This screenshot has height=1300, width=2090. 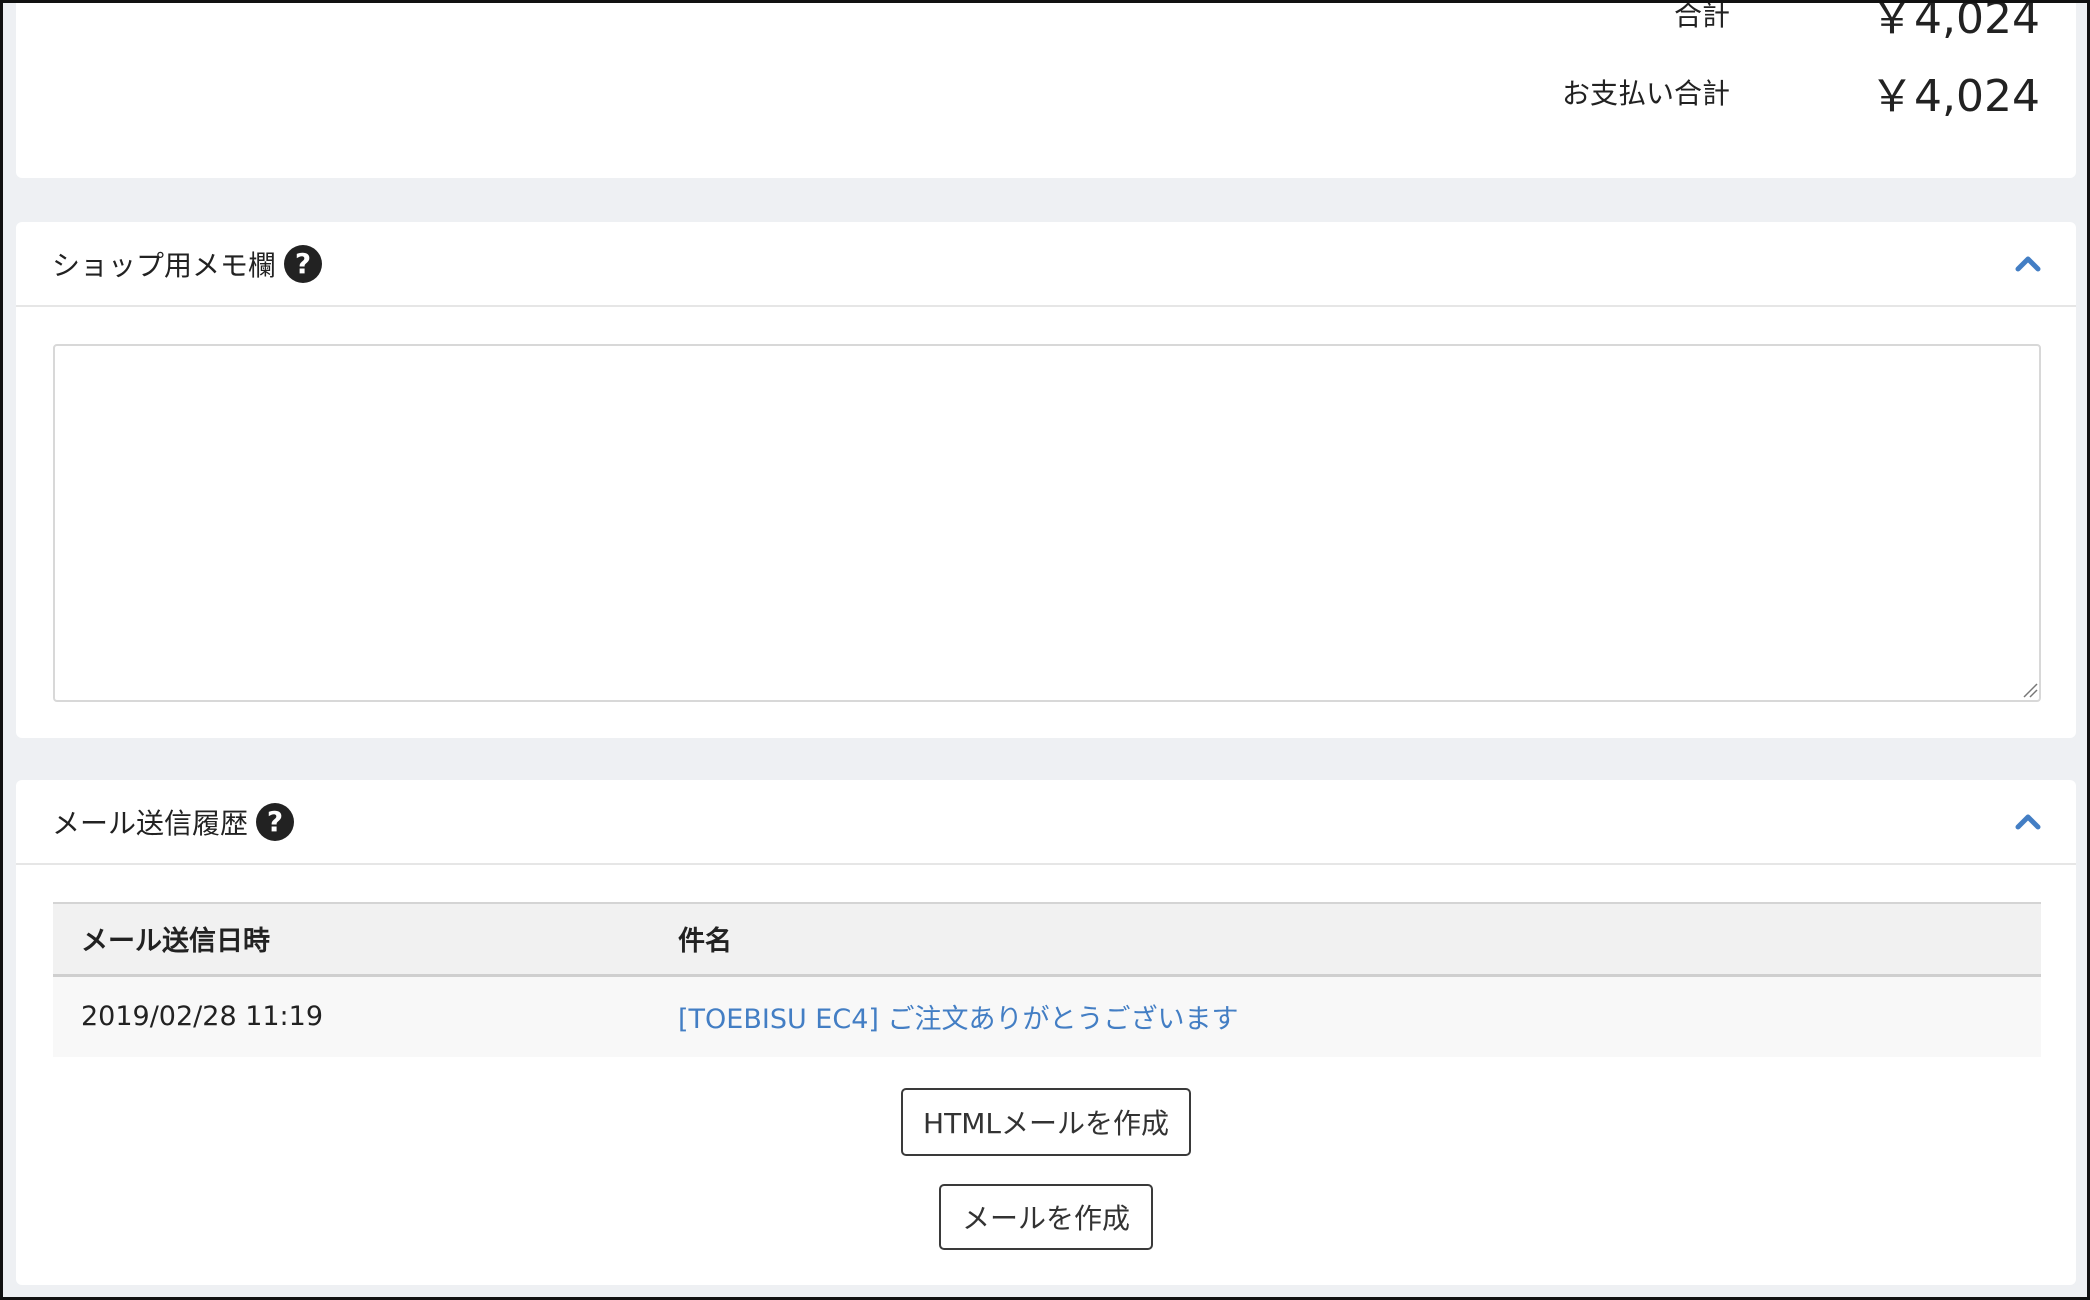 What do you see at coordinates (1046, 822) in the screenshot?
I see `mail-history-header: メール送信履歴 ?` at bounding box center [1046, 822].